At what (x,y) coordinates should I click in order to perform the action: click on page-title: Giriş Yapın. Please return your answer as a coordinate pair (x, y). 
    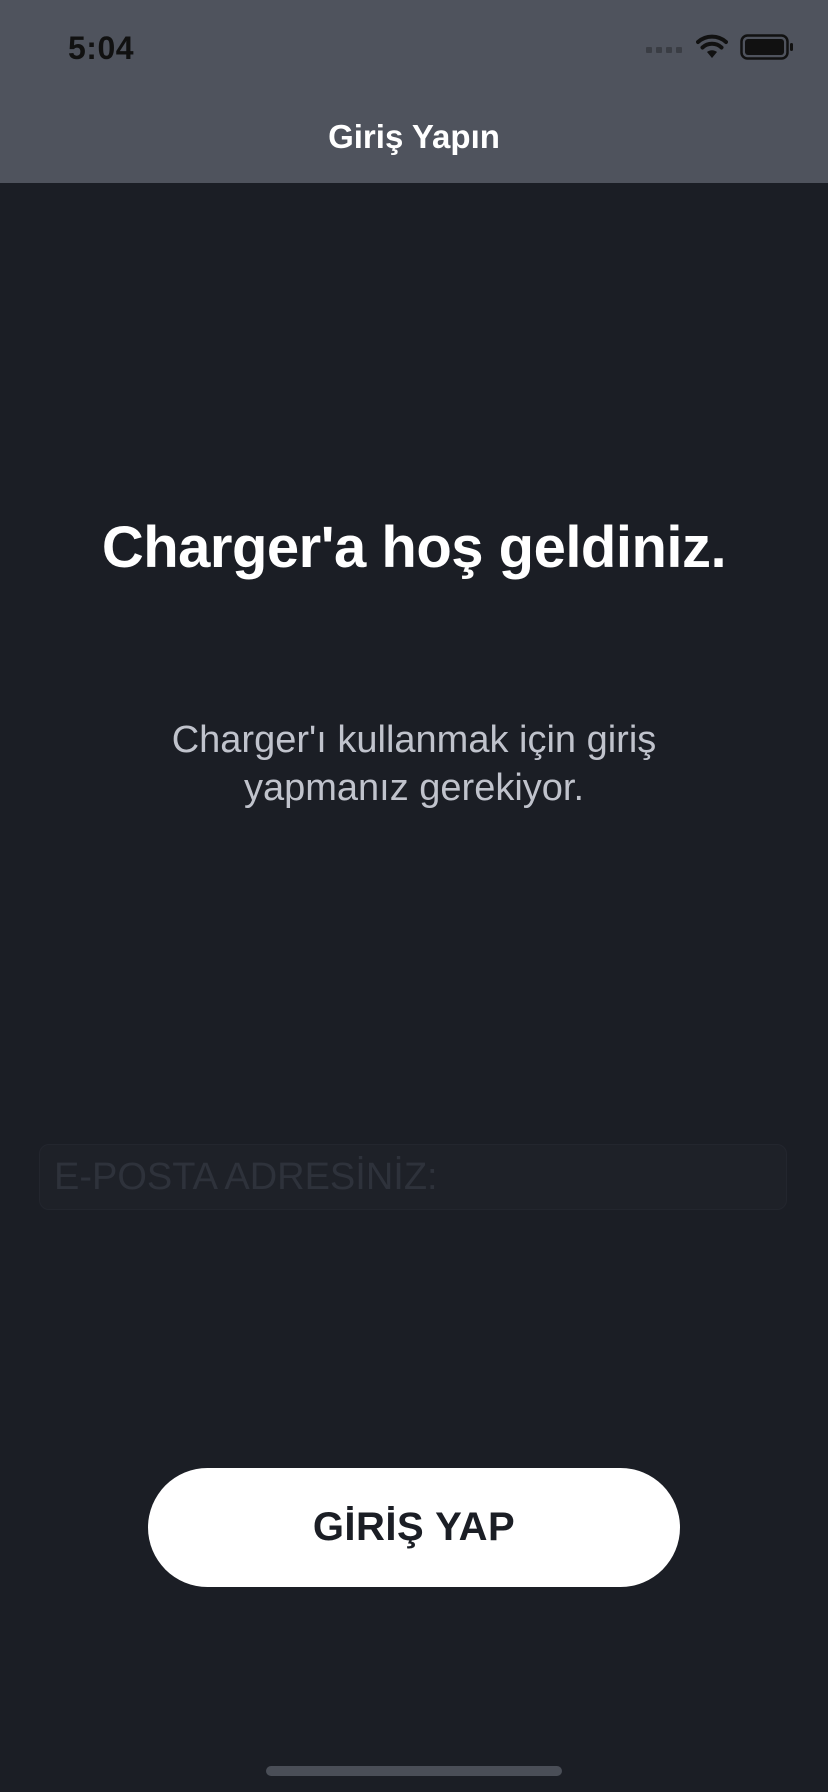
    Looking at the image, I should click on (414, 136).